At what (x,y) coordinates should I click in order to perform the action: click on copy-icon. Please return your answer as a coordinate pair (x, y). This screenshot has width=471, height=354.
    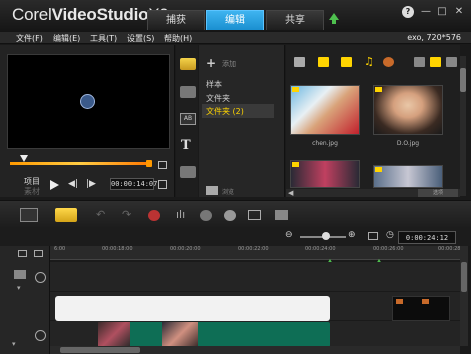
    Looking at the image, I should click on (162, 184).